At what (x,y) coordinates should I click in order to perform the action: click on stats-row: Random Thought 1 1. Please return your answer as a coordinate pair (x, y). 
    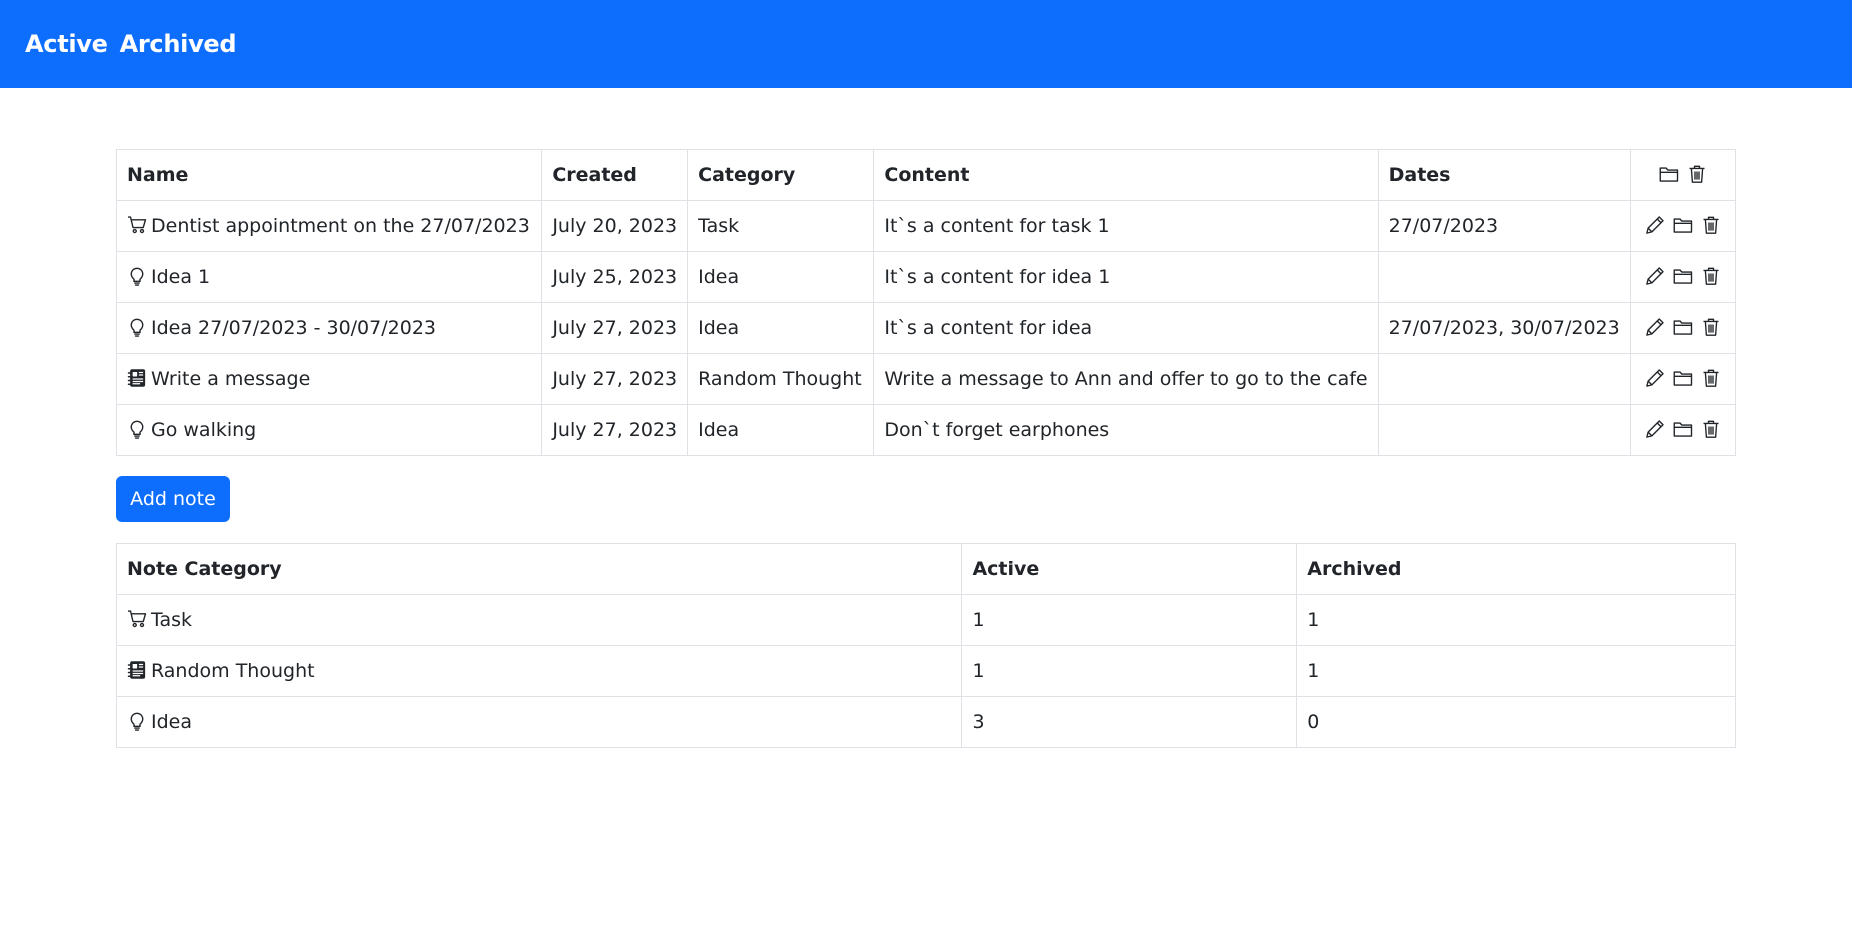
    Looking at the image, I should click on (925, 671).